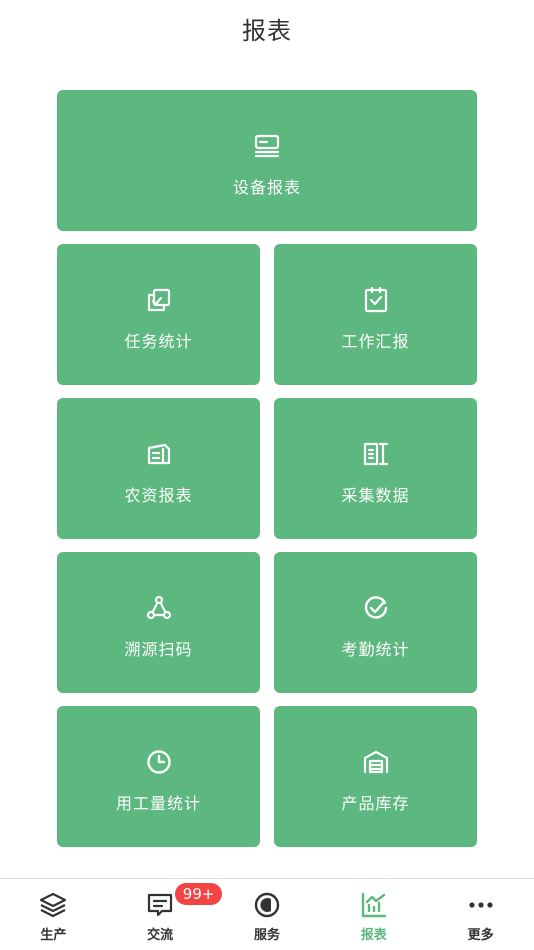 The width and height of the screenshot is (534, 950). Describe the element at coordinates (376, 762) in the screenshot. I see `warehouse-icon` at that location.